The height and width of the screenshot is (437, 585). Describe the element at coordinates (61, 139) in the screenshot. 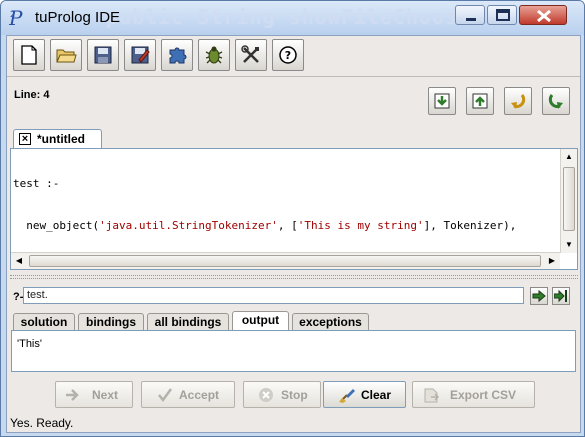

I see `tab-label: *untitled` at that location.